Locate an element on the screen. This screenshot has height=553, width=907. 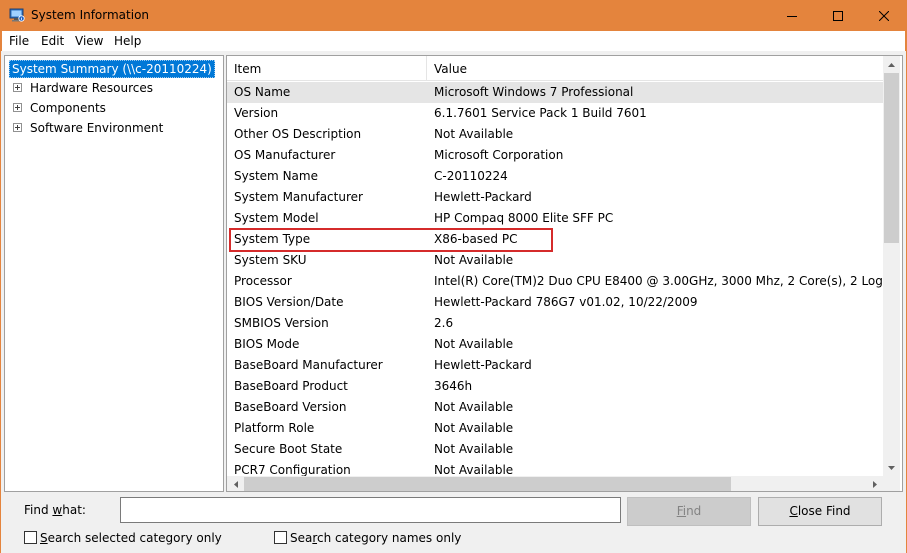
label-text: Find is located at coordinates (38, 510).